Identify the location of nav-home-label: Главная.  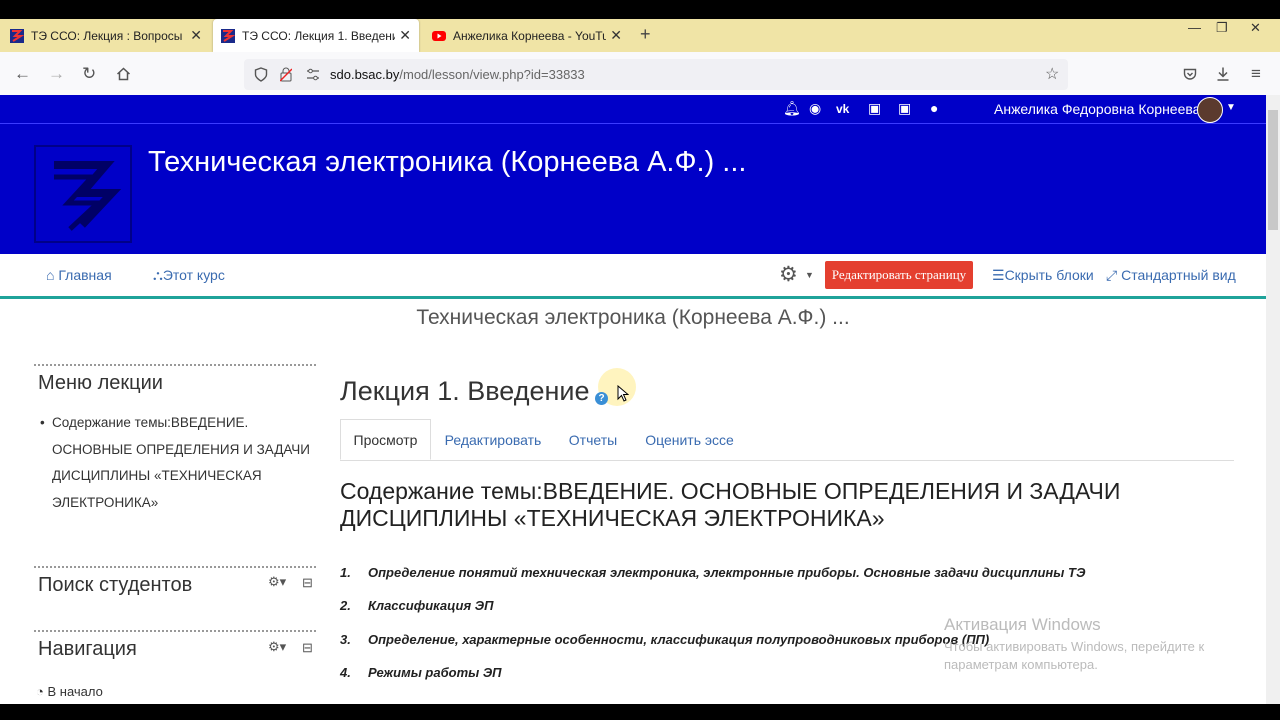
(85, 275).